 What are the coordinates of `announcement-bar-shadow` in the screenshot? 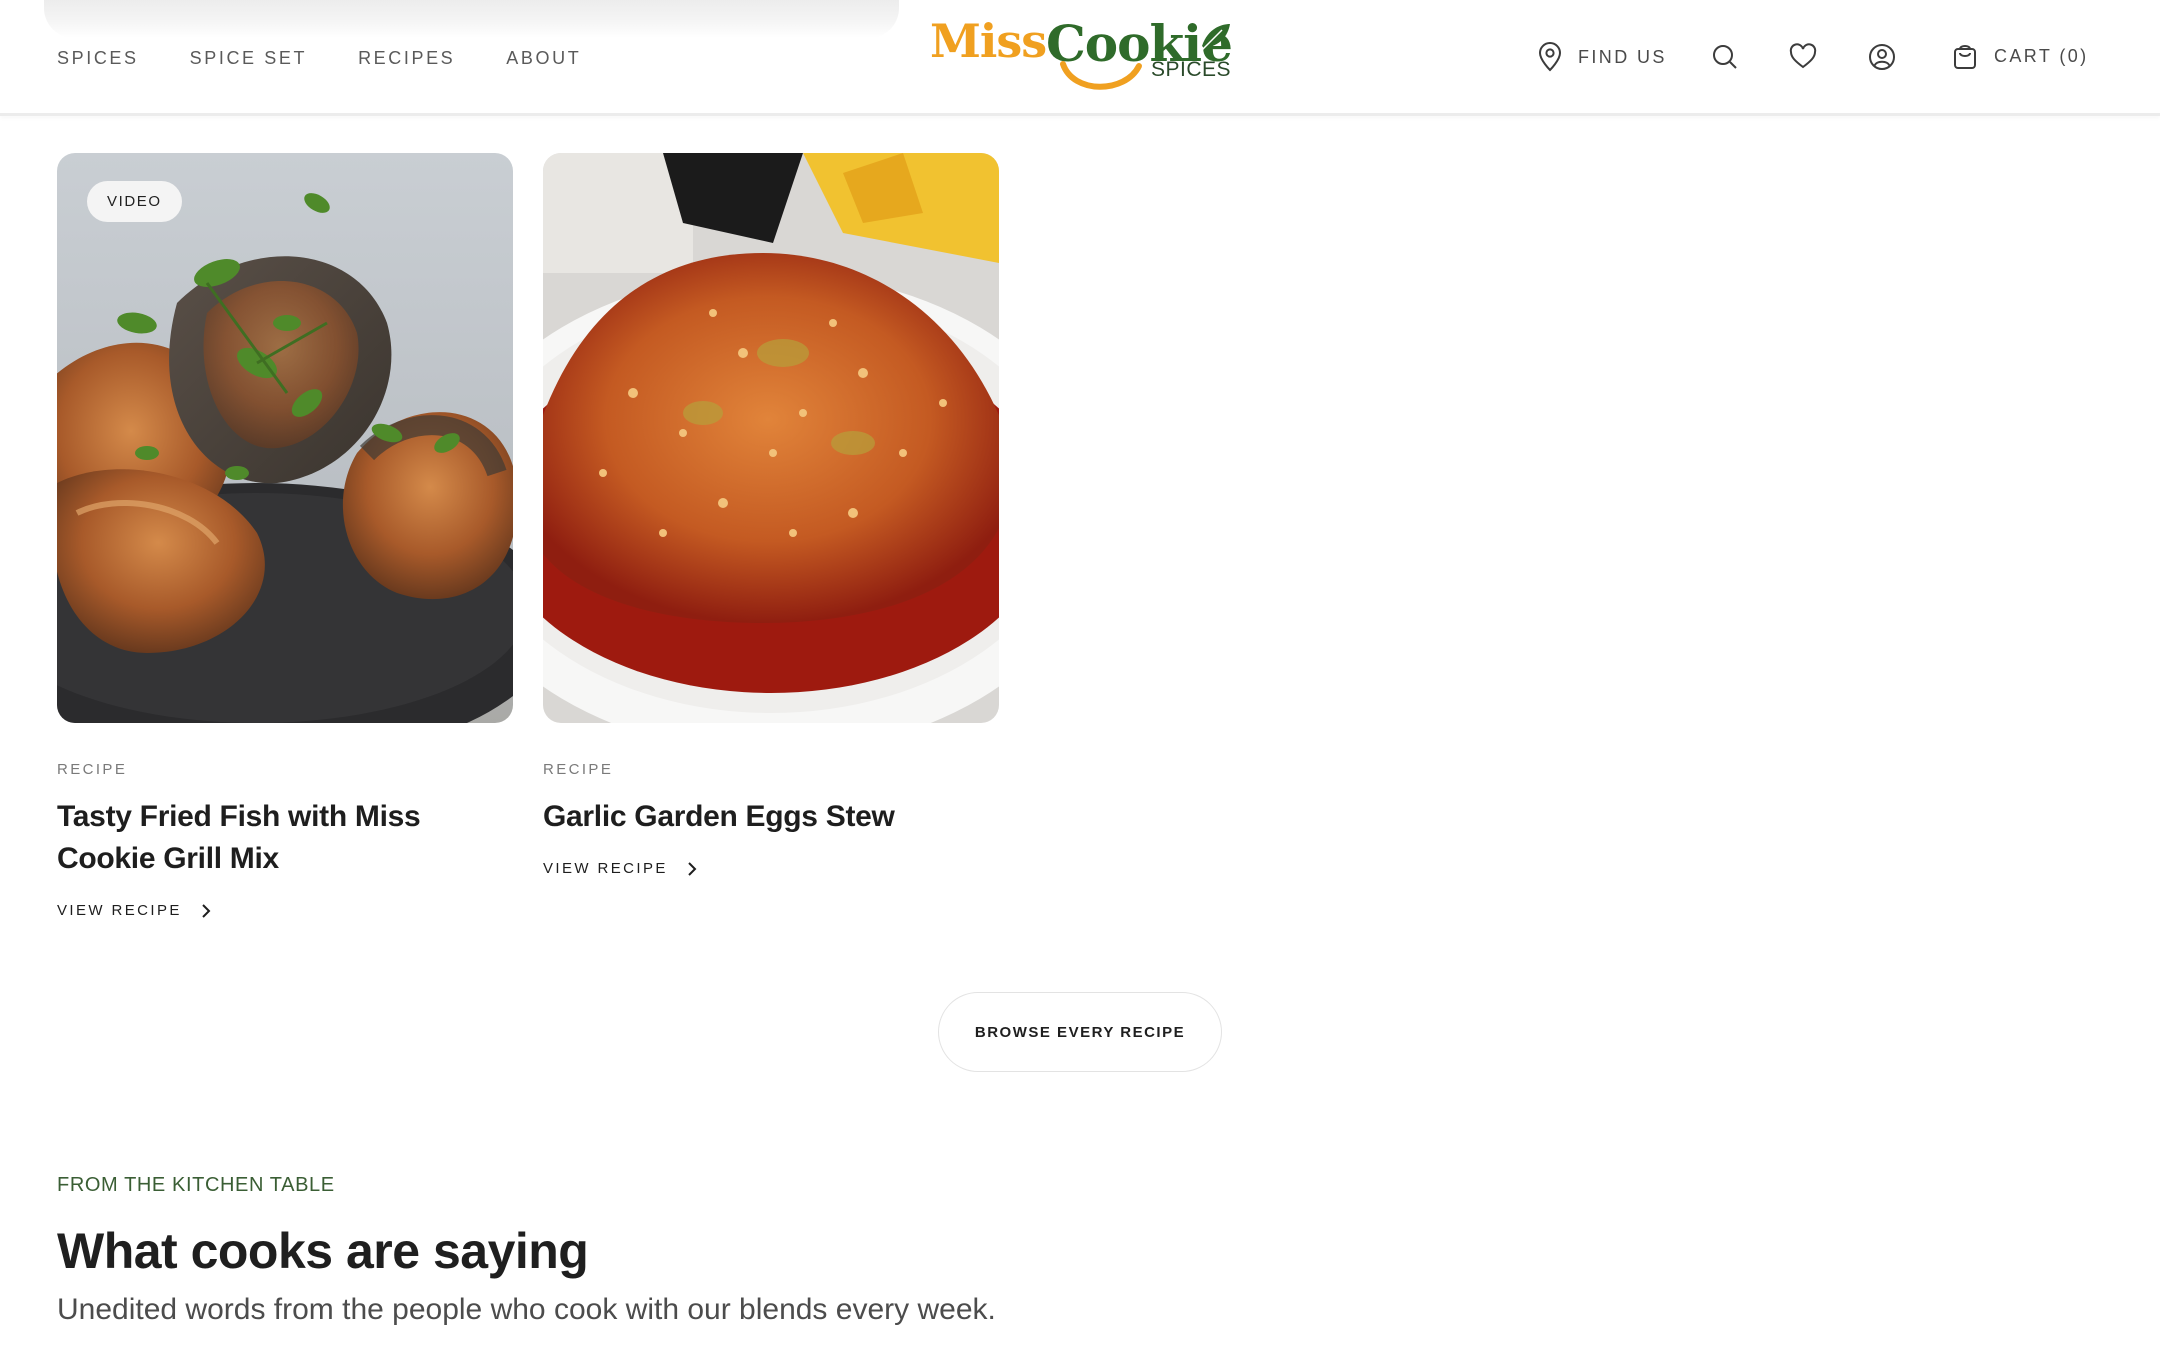 It's located at (471, 19).